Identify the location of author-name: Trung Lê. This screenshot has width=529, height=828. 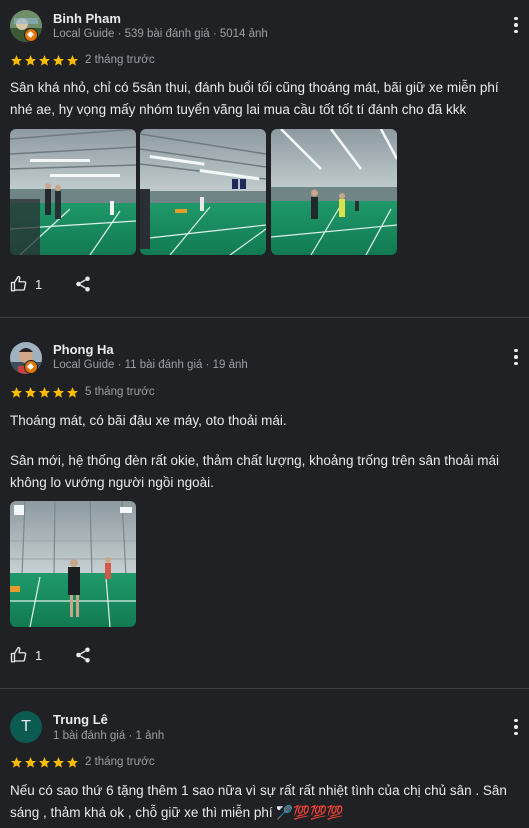
(80, 719).